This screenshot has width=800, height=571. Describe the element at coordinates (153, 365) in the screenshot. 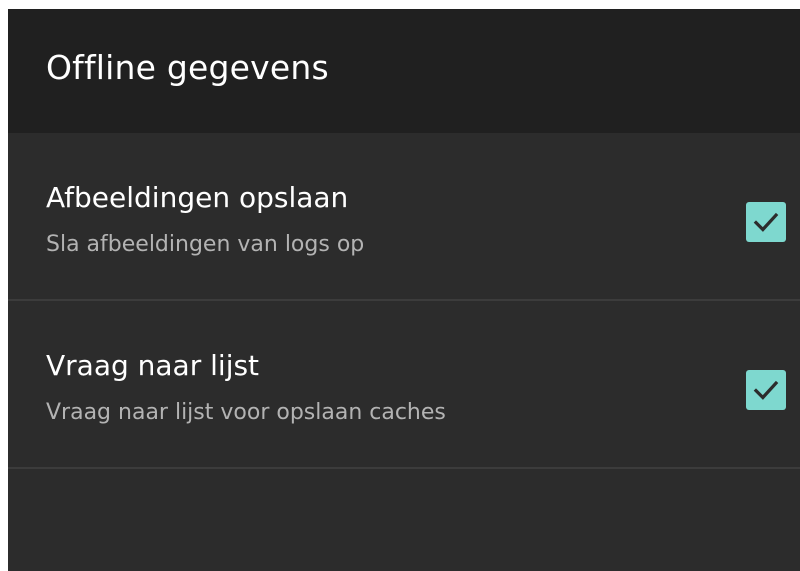

I see `pref-title: Vraag naar lijst` at that location.